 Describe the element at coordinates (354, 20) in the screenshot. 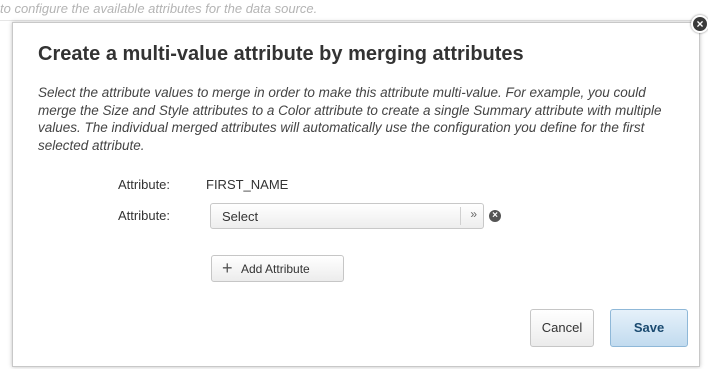

I see `background-divider` at that location.